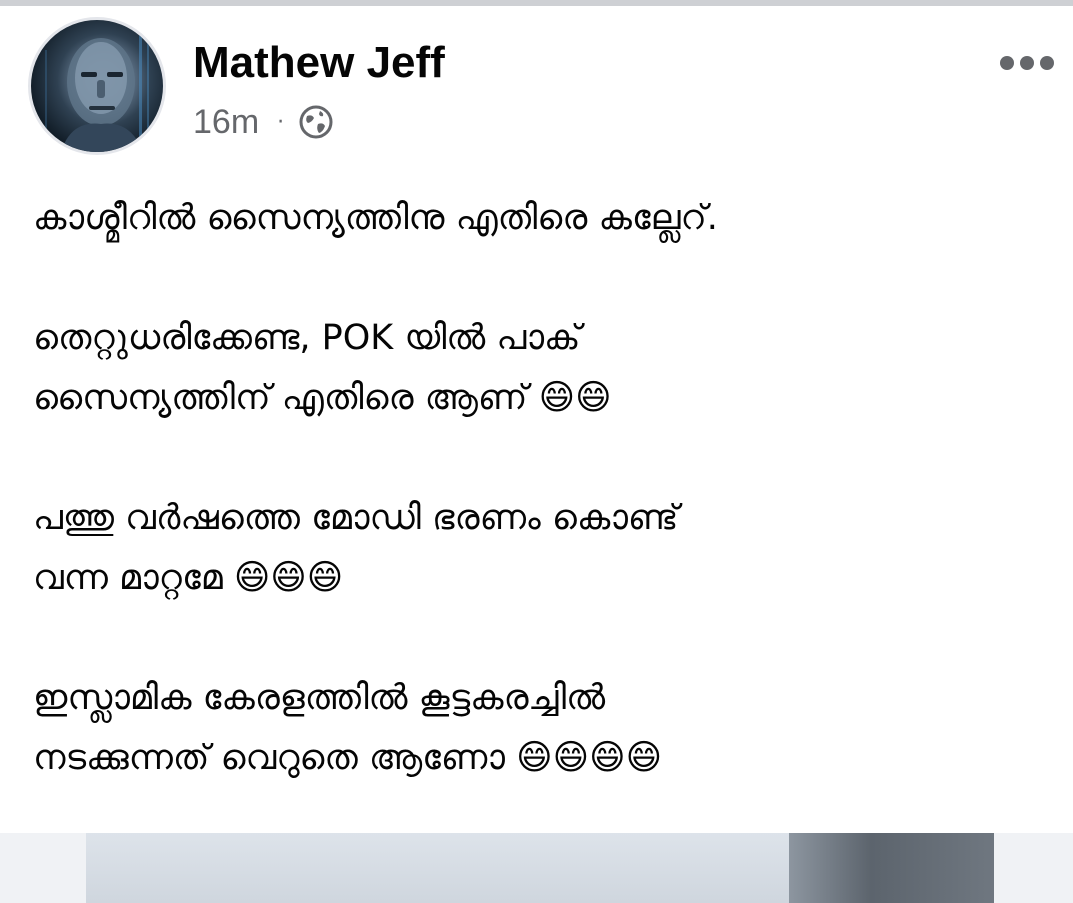  I want to click on top-divider, so click(536, 3).